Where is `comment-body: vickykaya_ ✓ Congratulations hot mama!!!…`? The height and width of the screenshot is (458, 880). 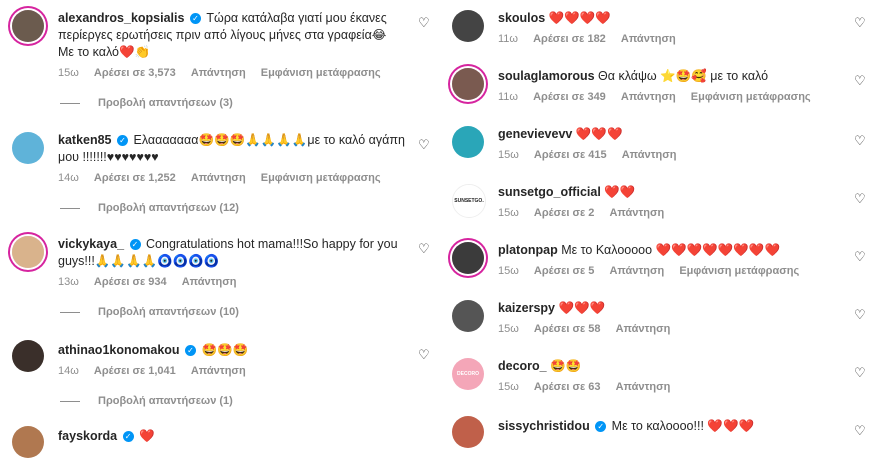 comment-body: vickykaya_ ✓ Congratulations hot mama!!!… is located at coordinates (229, 262).